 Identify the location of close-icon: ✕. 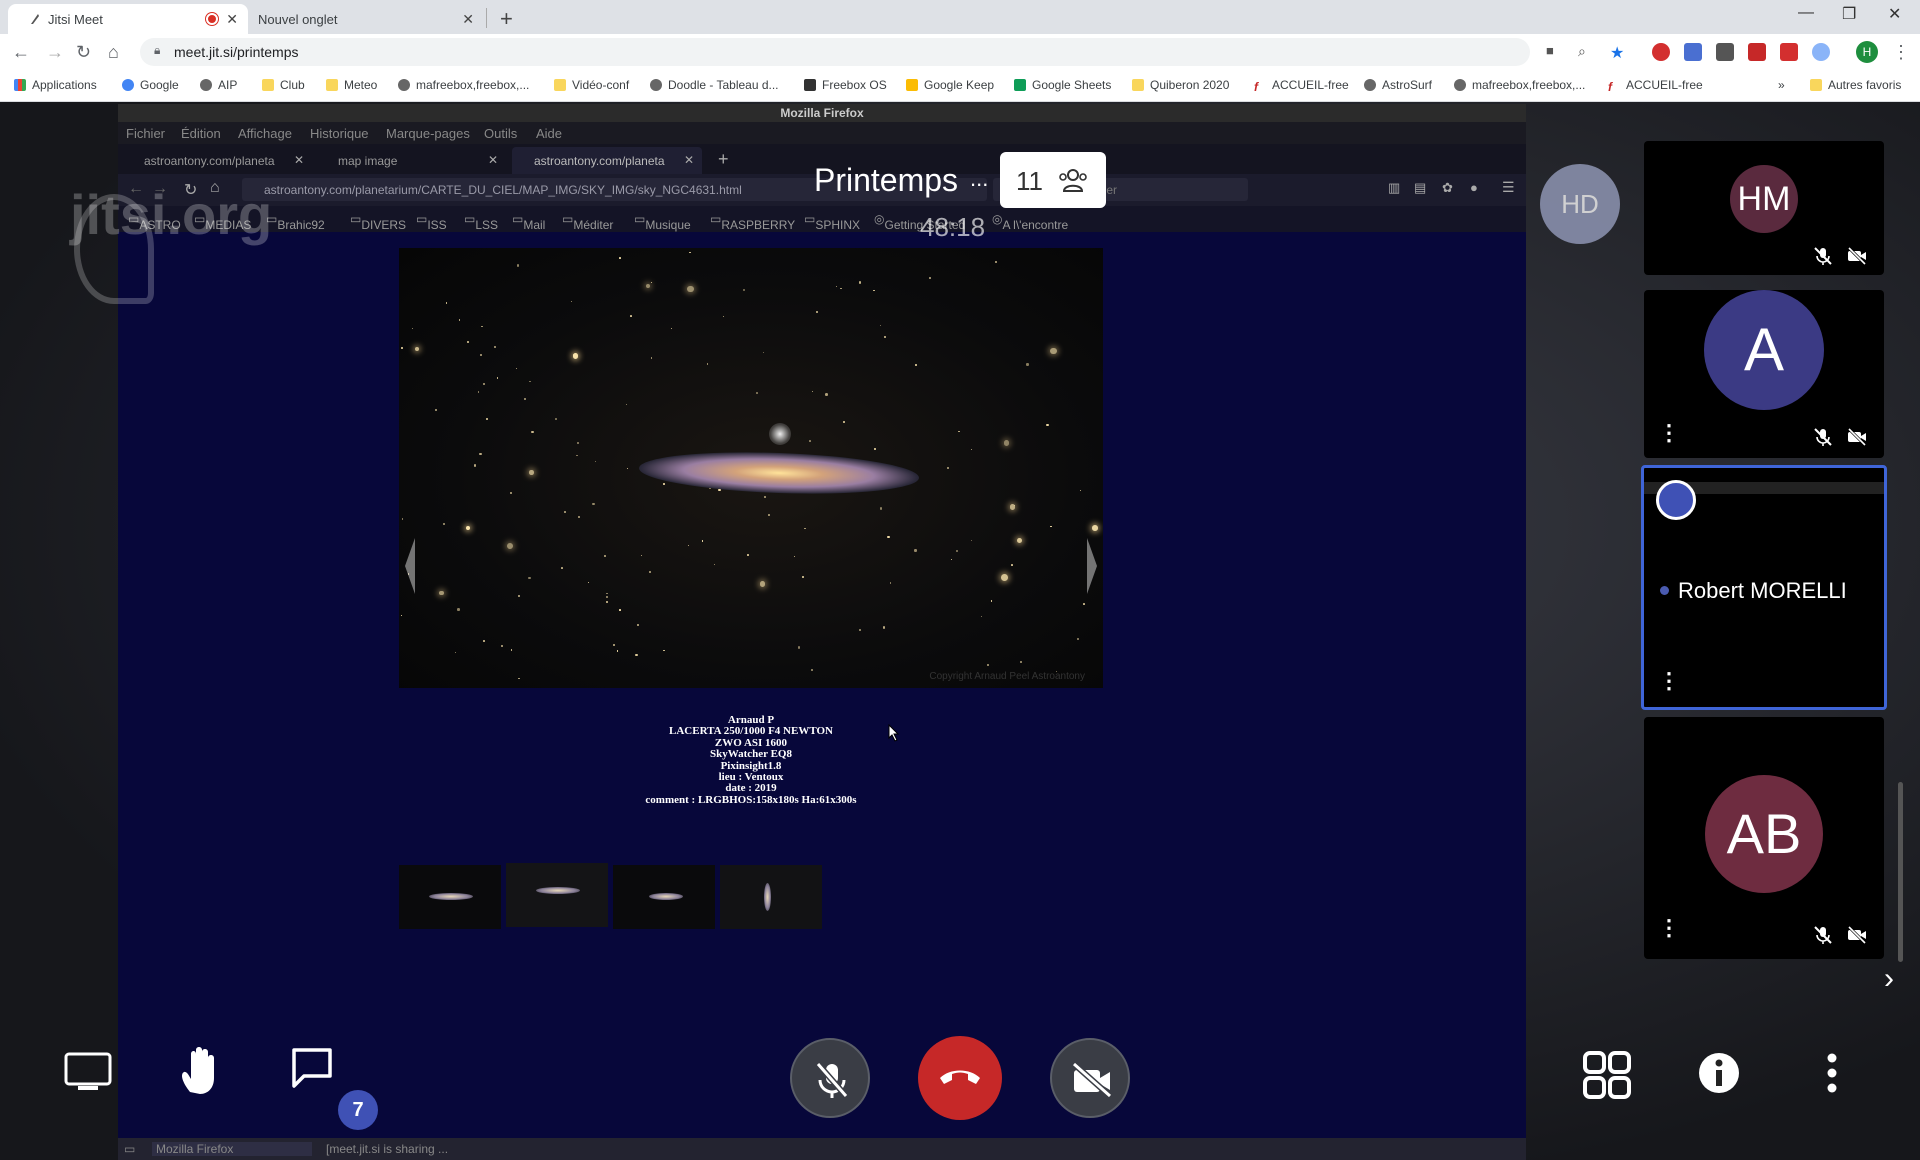
(492, 160).